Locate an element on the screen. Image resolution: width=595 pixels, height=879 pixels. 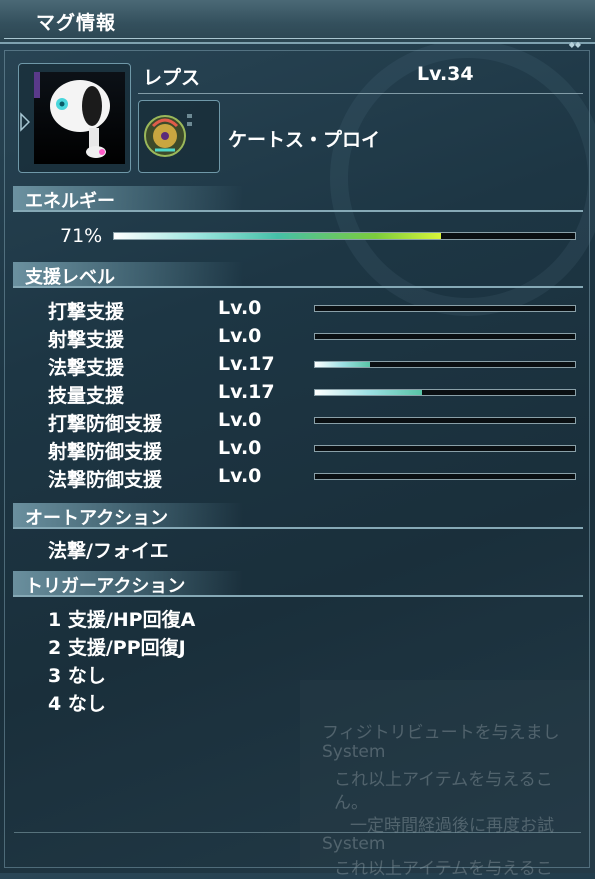
section-header-support: 支援レベル is located at coordinates (298, 275).